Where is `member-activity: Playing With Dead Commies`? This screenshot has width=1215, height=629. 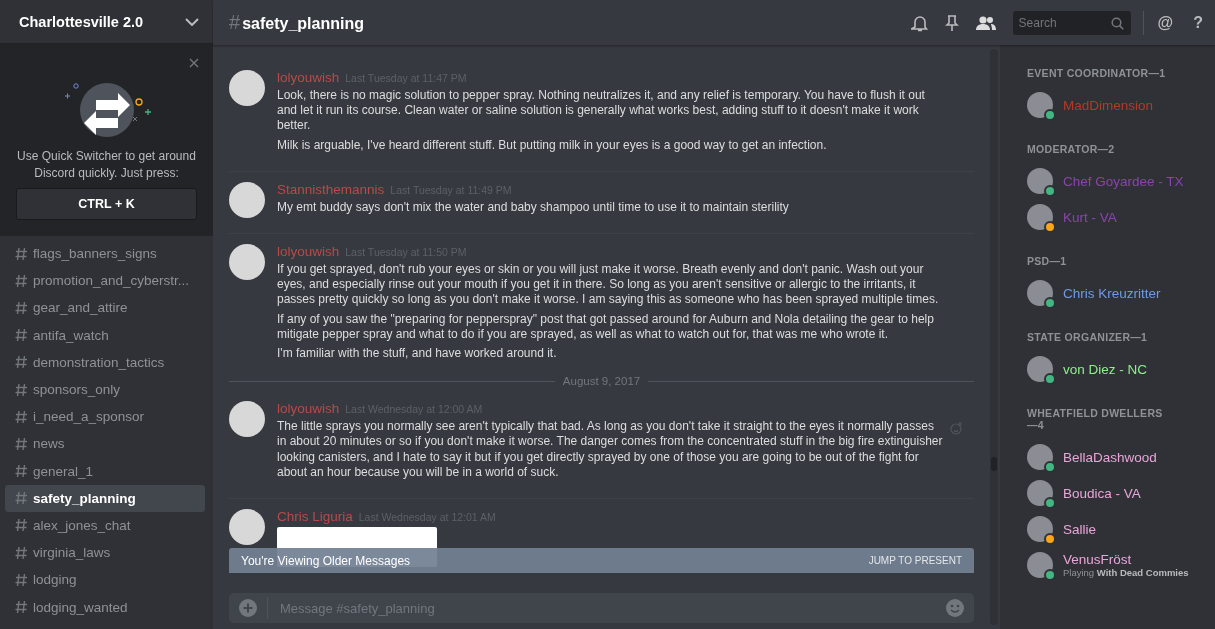 member-activity: Playing With Dead Commies is located at coordinates (1126, 572).